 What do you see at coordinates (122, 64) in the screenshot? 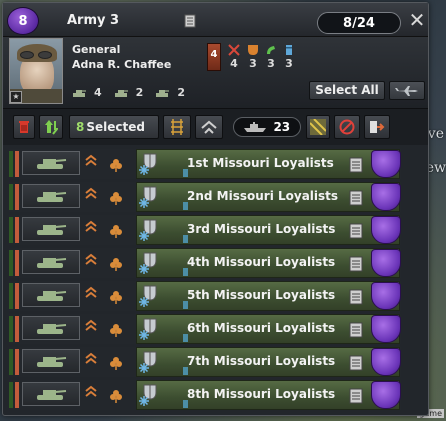
I see `general-name: Adna R. Chaffee` at bounding box center [122, 64].